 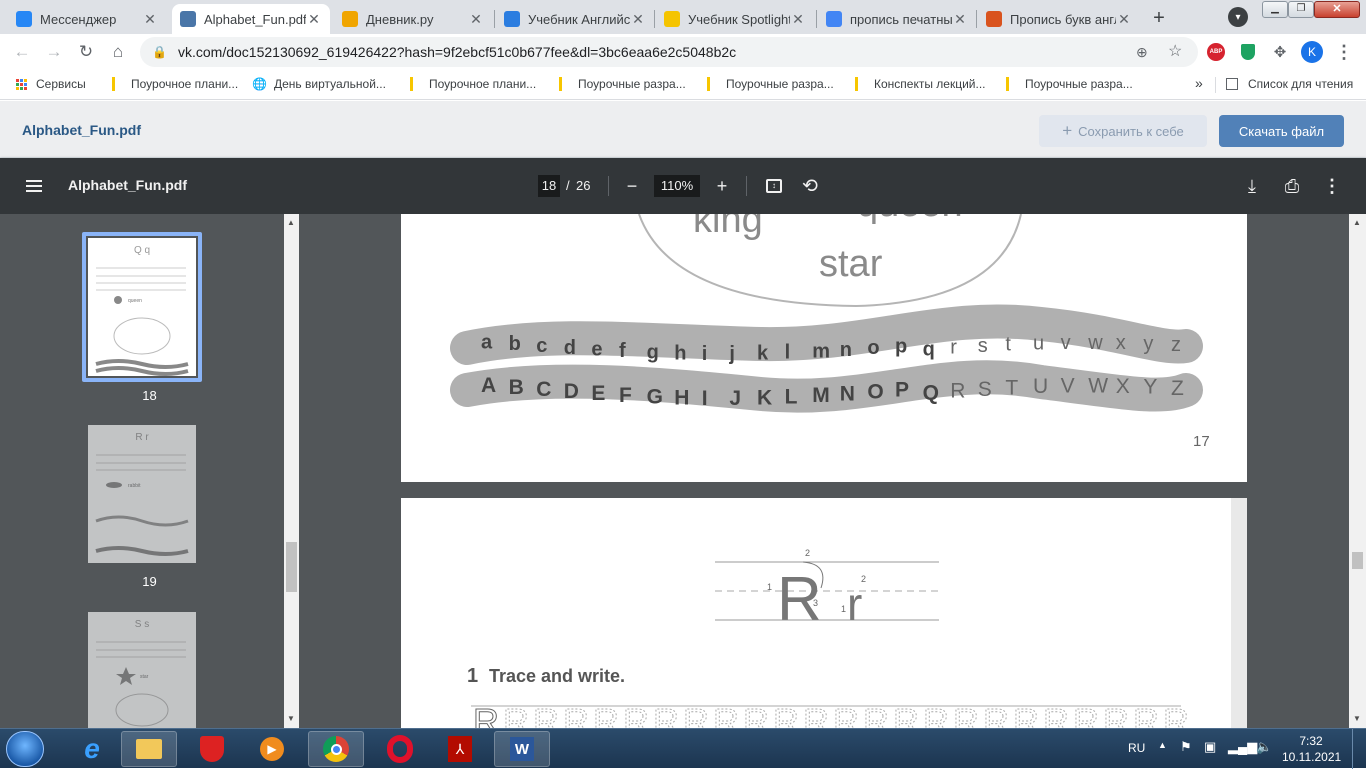 What do you see at coordinates (212, 749) in the screenshot?
I see `security-taskbar-icon` at bounding box center [212, 749].